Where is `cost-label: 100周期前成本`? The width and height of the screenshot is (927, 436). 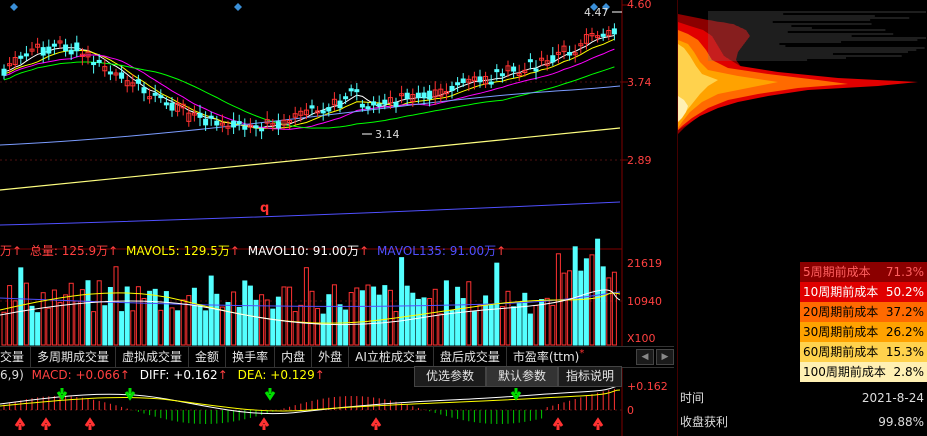
cost-label: 100周期前成本 is located at coordinates (844, 372).